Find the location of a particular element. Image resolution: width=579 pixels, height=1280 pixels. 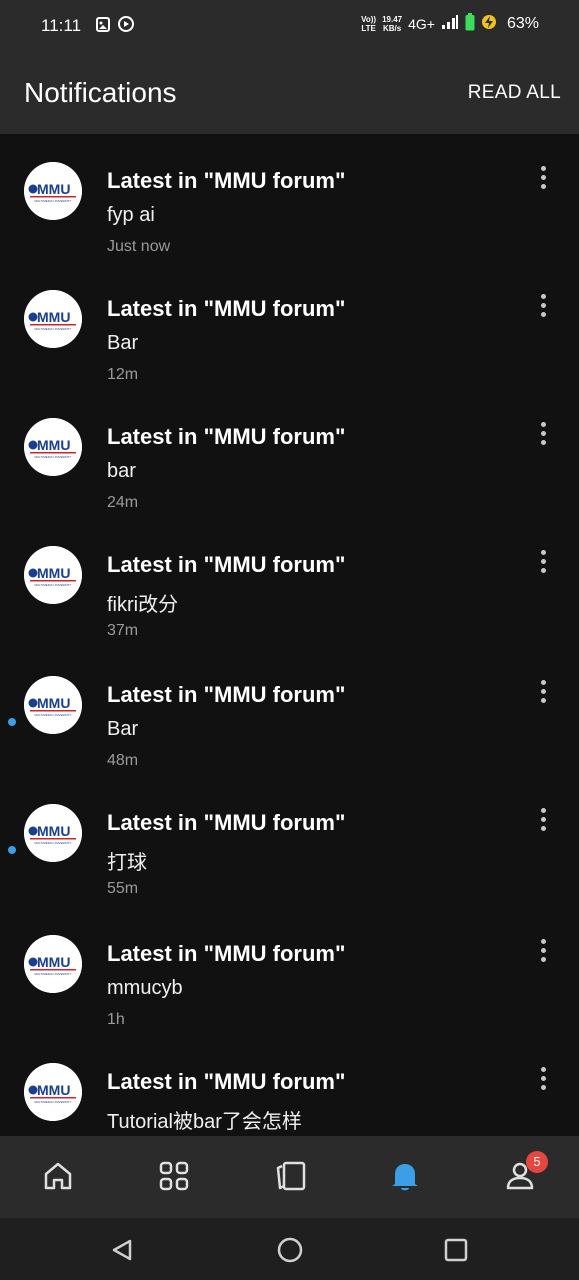

bottom-nav is located at coordinates (289, 1177).